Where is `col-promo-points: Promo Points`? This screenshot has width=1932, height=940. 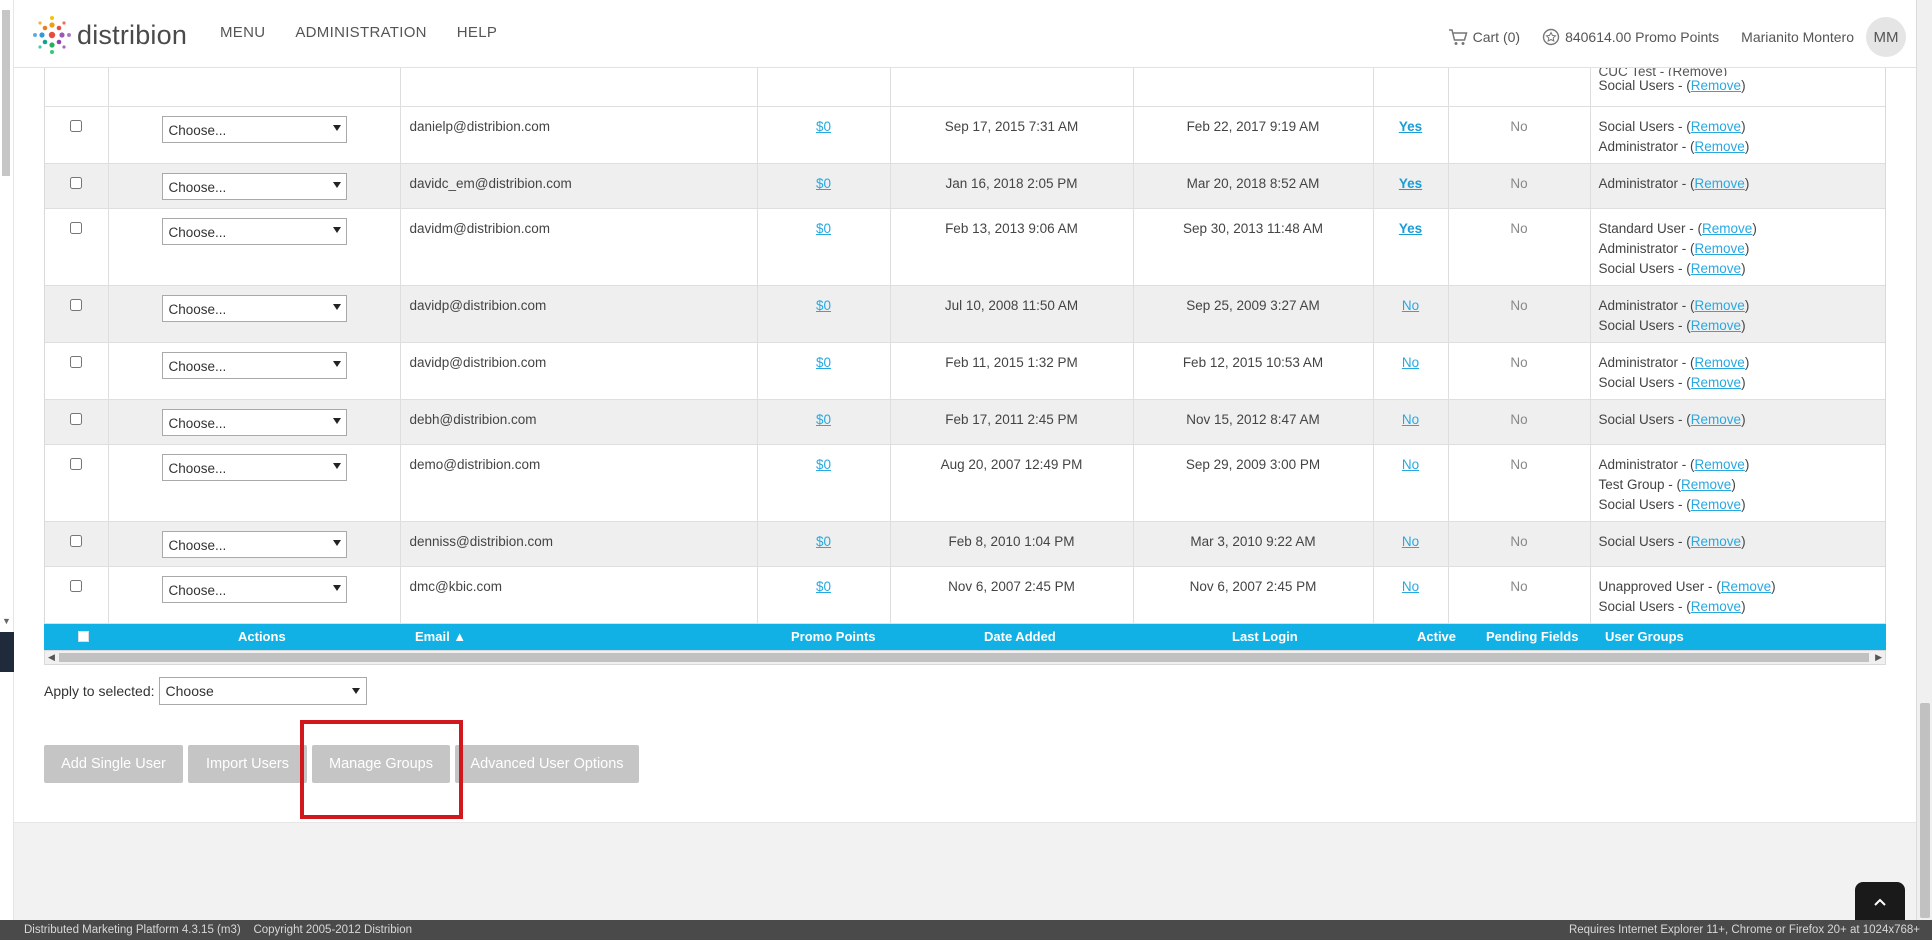 col-promo-points: Promo Points is located at coordinates (833, 636).